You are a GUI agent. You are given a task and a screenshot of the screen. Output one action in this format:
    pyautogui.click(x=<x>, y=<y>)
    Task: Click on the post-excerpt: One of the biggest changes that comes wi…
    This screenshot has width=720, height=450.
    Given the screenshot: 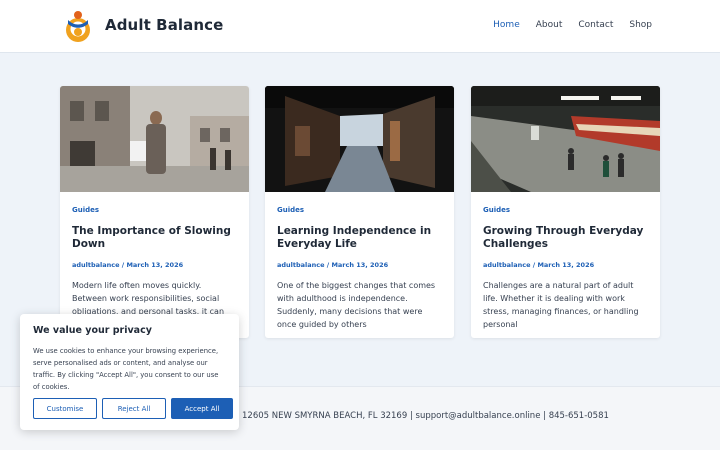 What is the action you would take?
    pyautogui.click(x=356, y=305)
    